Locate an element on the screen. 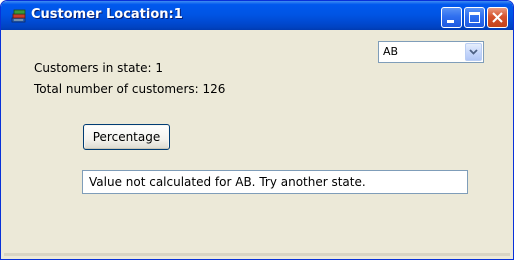  maximize-button is located at coordinates (474, 17).